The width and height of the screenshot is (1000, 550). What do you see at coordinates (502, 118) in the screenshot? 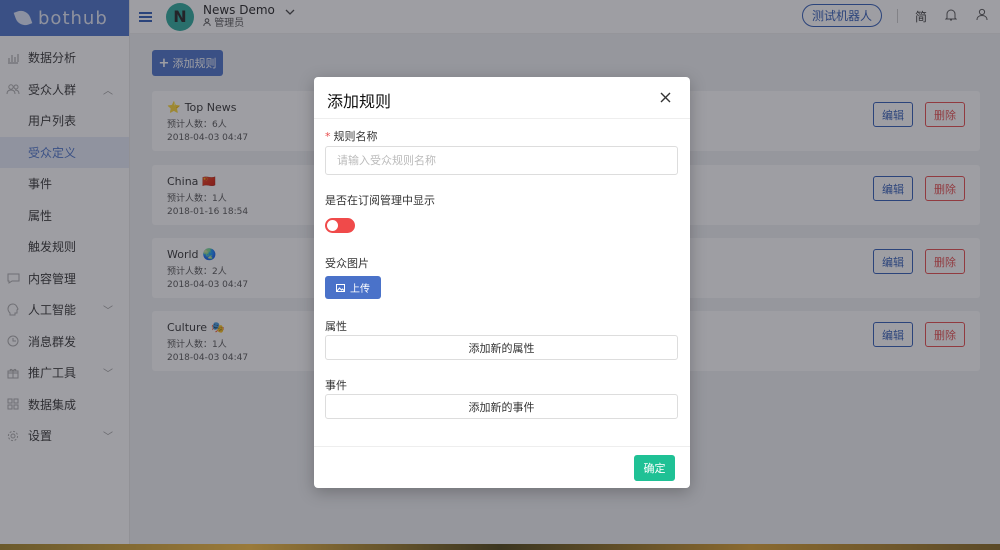
I see `modal-header-divider` at bounding box center [502, 118].